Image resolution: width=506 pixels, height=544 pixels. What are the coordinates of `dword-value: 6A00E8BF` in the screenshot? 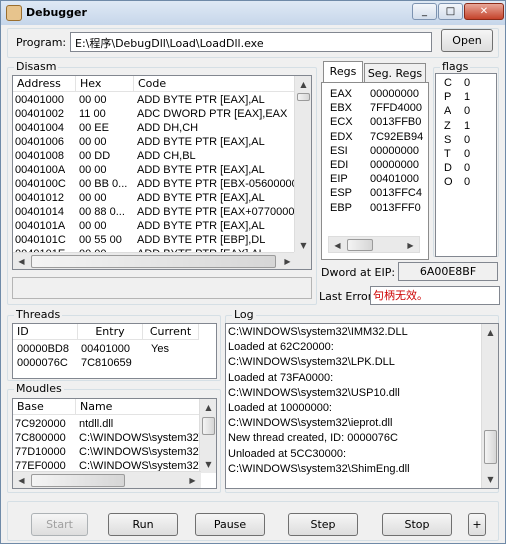 It's located at (448, 271).